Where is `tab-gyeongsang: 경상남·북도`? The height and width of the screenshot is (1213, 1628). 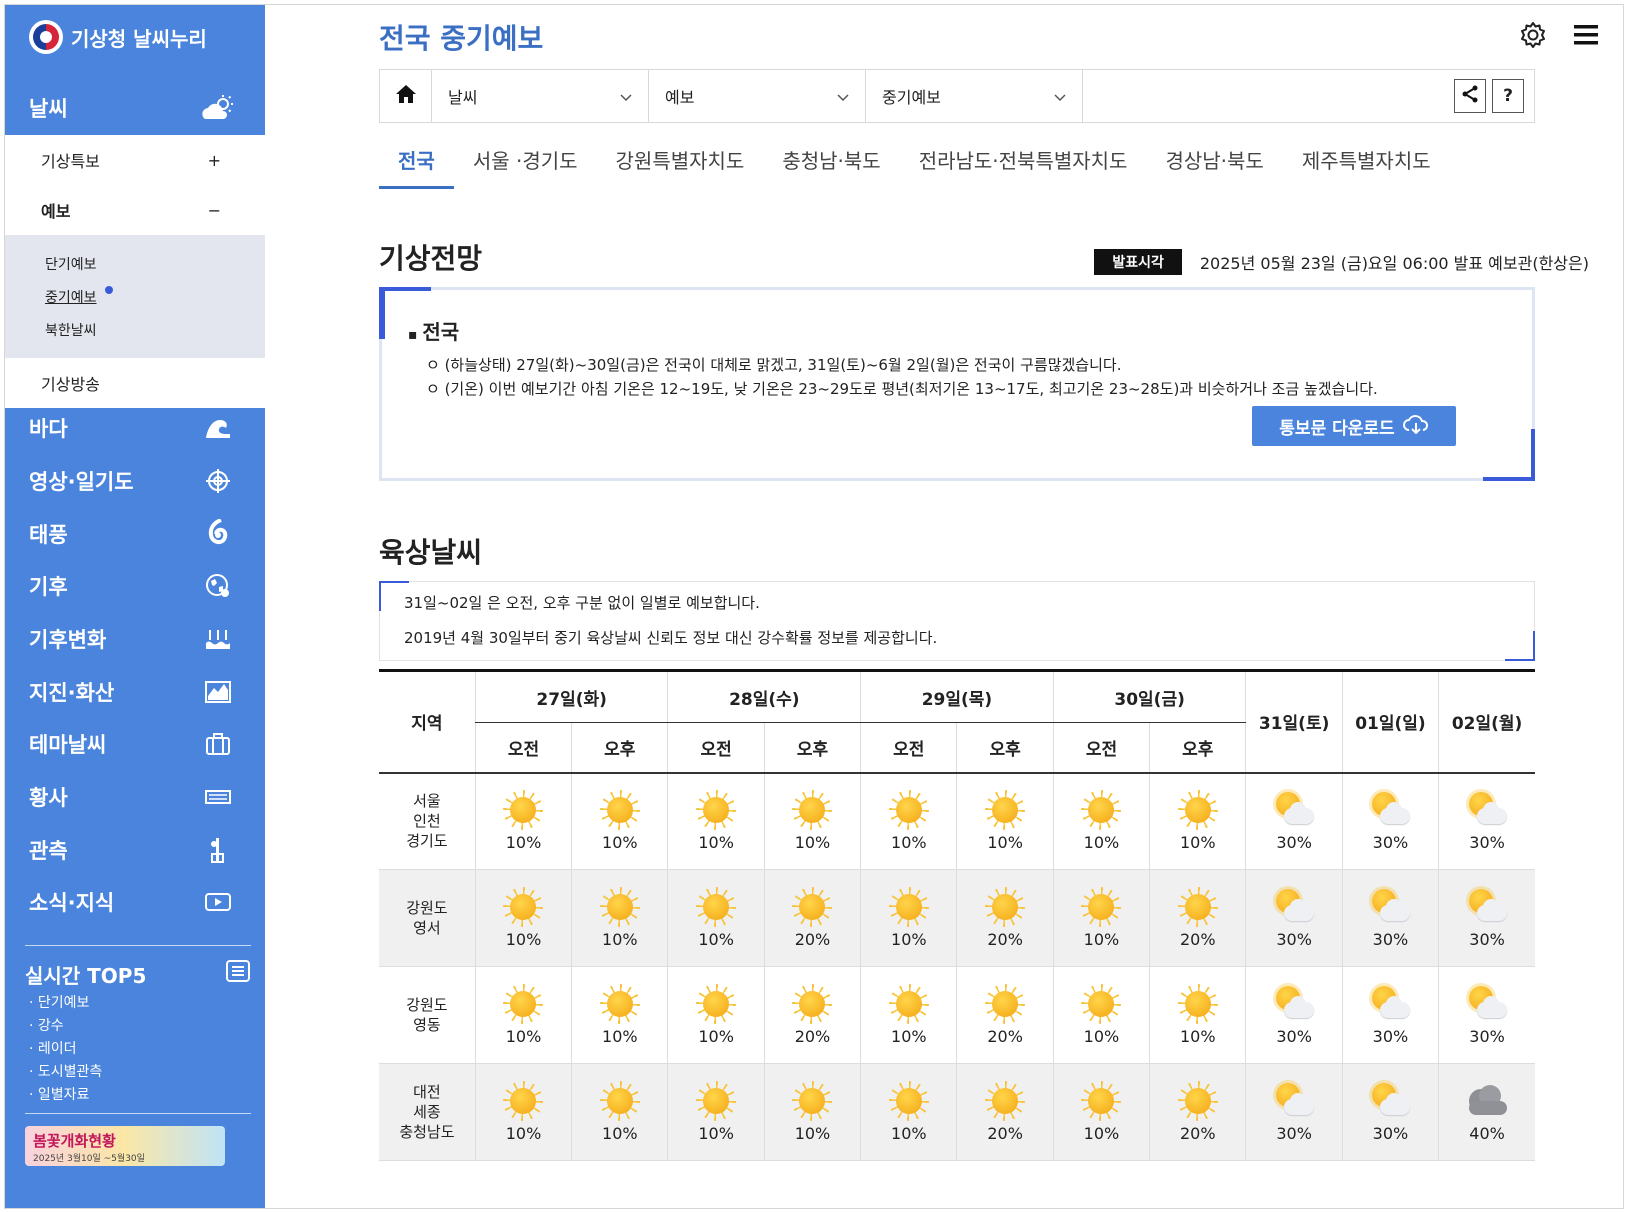
tab-gyeongsang: 경상남·북도 is located at coordinates (1214, 163).